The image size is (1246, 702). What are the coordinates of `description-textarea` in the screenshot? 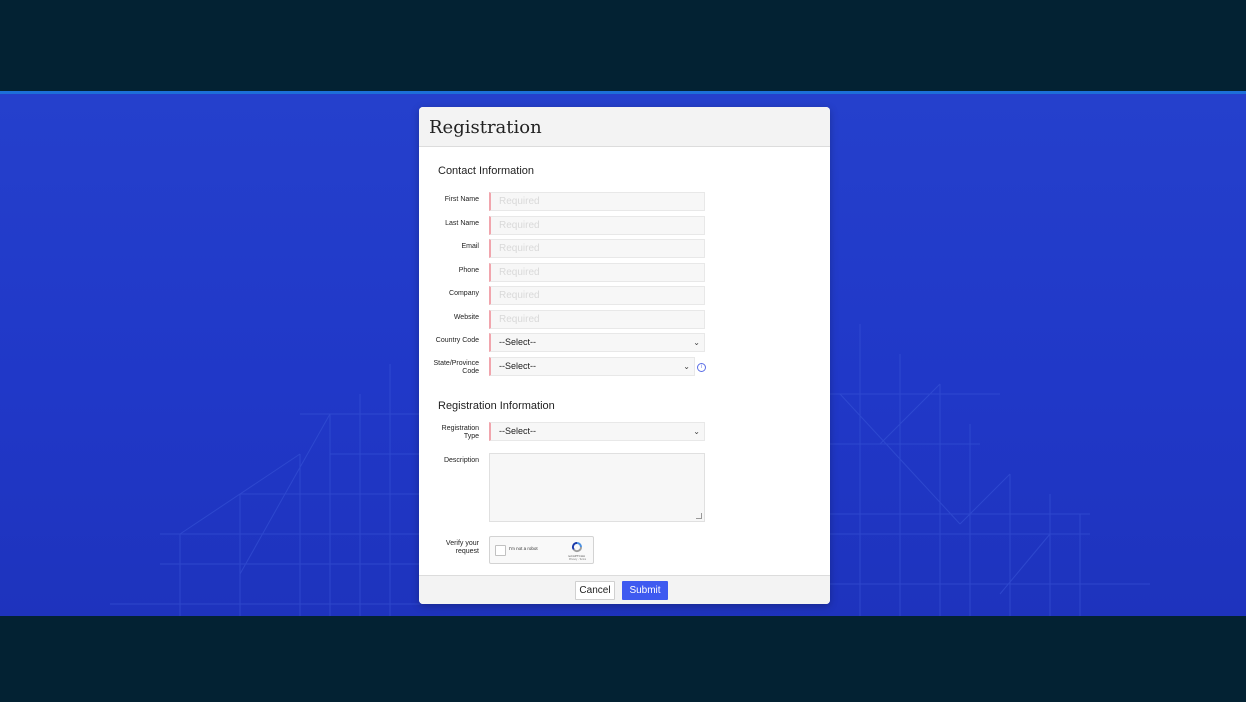 It's located at (597, 487).